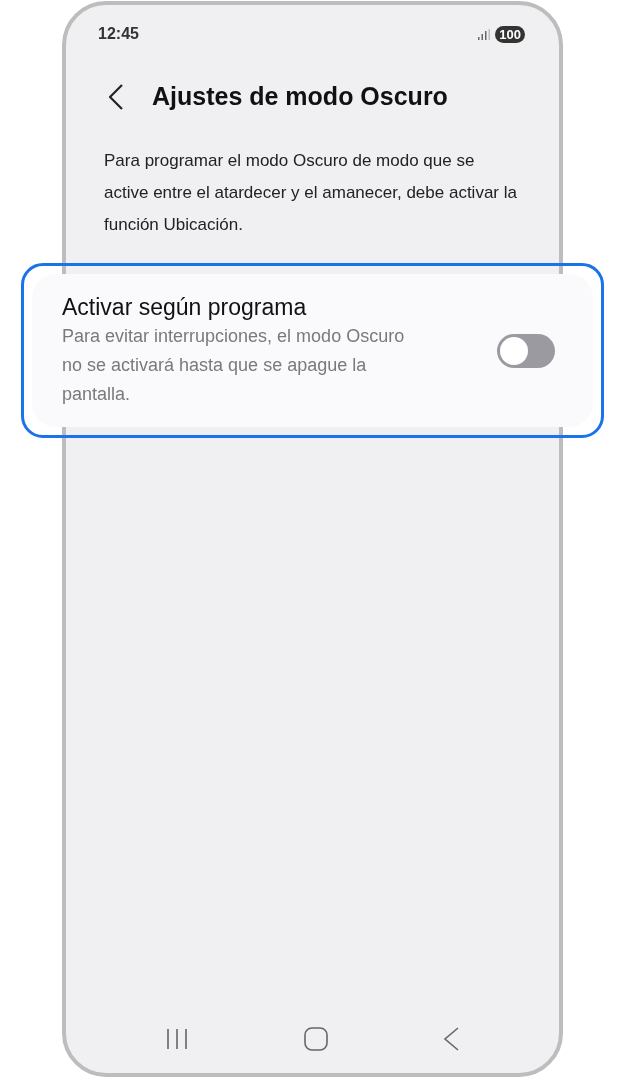  I want to click on page-title: Ajustes de modo Oscuro, so click(300, 97).